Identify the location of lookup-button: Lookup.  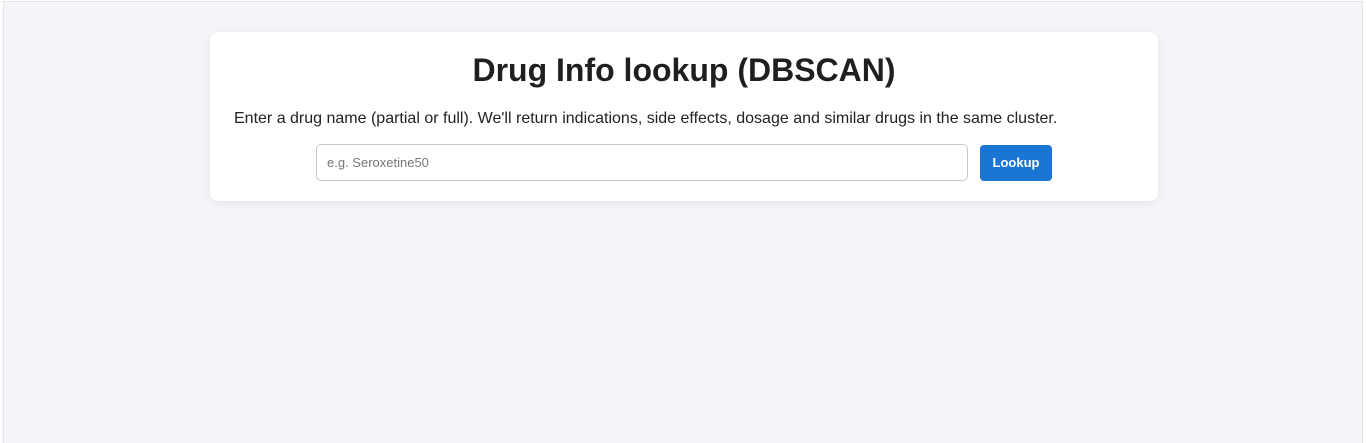
(1016, 162).